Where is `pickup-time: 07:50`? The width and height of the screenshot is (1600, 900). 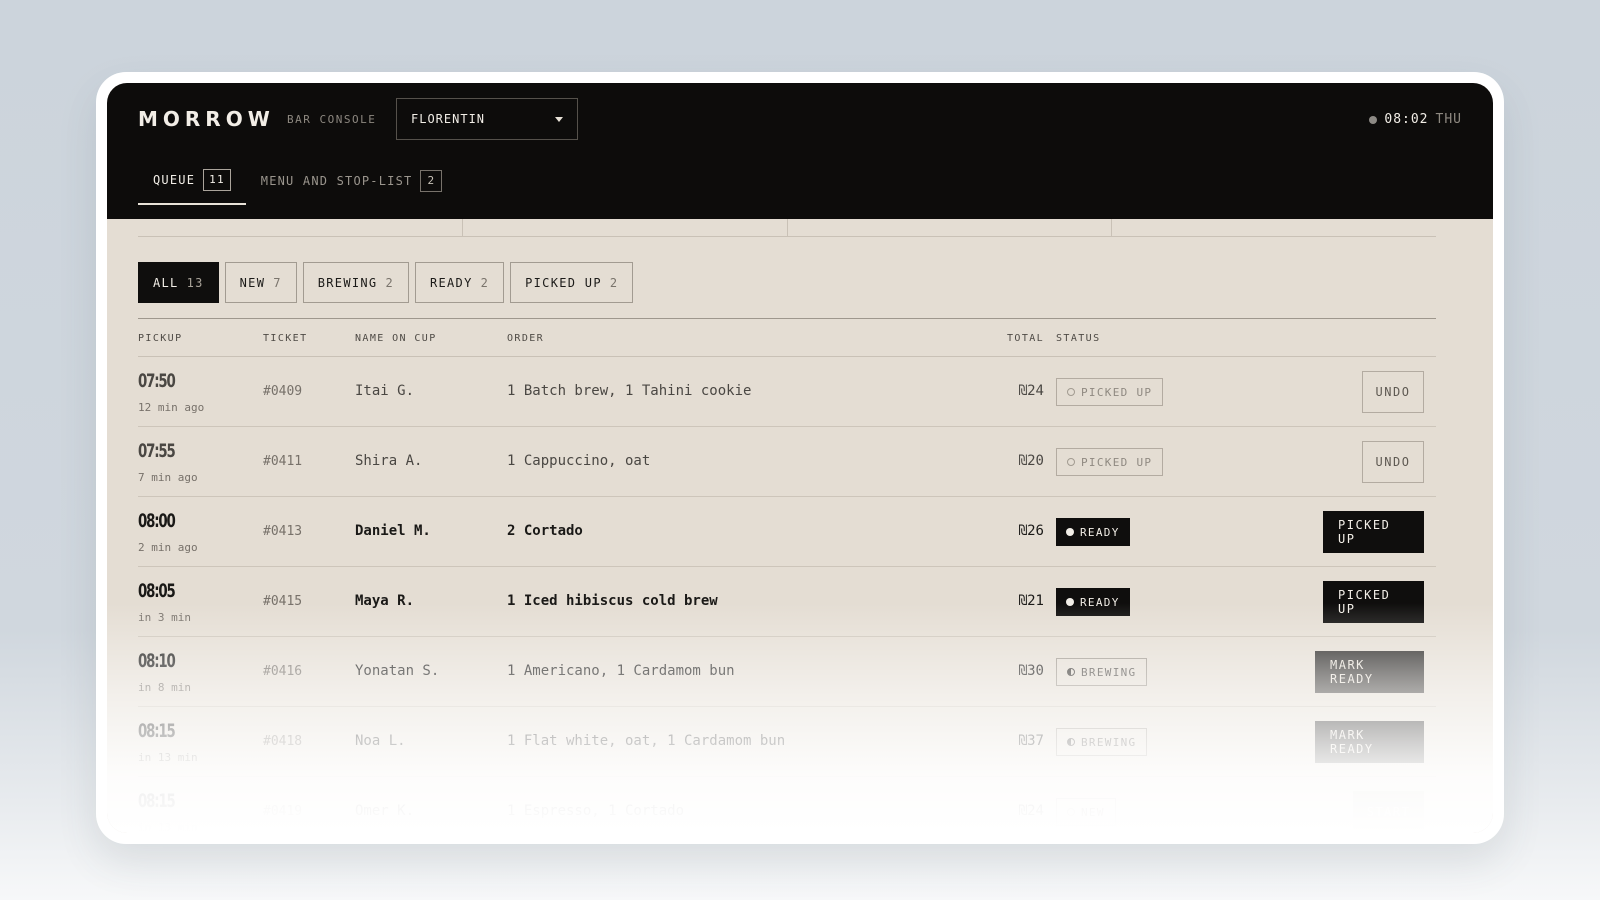 pickup-time: 07:50 is located at coordinates (157, 381).